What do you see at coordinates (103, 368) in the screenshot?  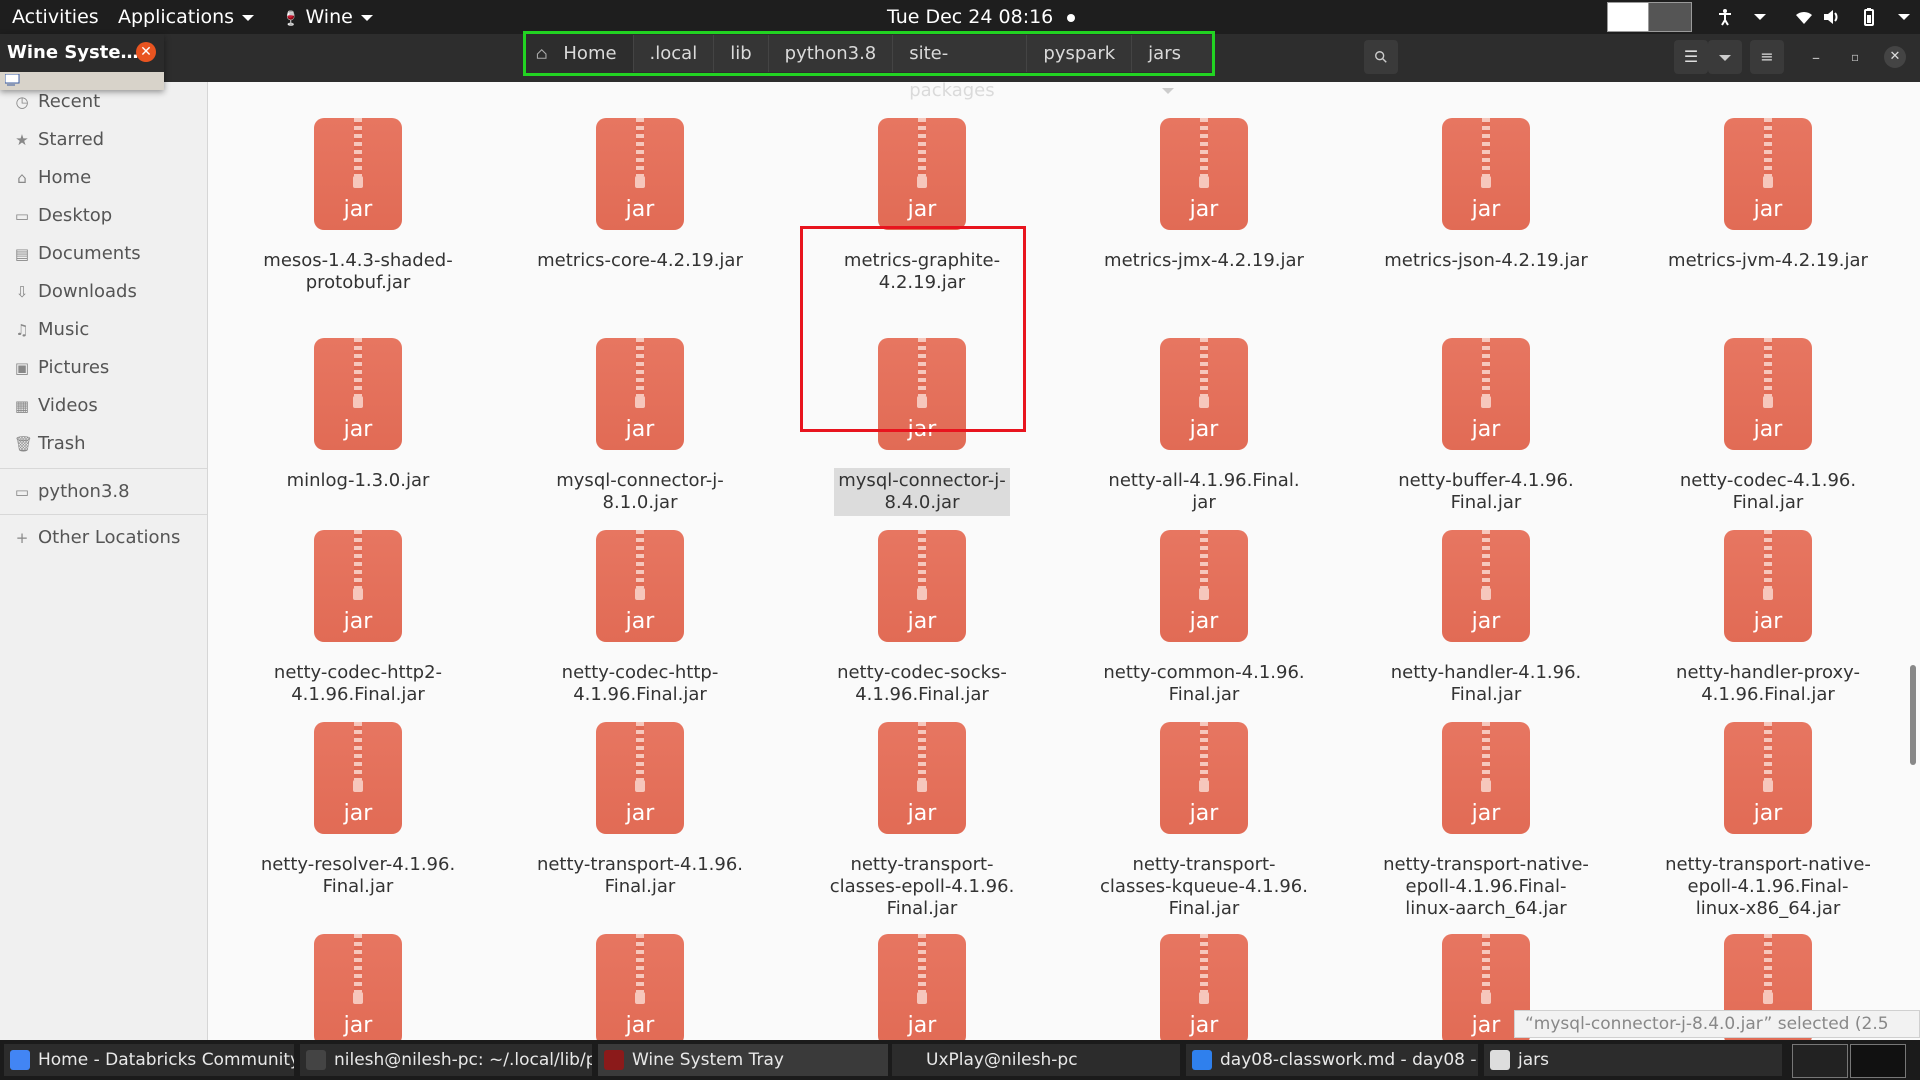 I see `sidebar-item-pictures: ▣ Pictures` at bounding box center [103, 368].